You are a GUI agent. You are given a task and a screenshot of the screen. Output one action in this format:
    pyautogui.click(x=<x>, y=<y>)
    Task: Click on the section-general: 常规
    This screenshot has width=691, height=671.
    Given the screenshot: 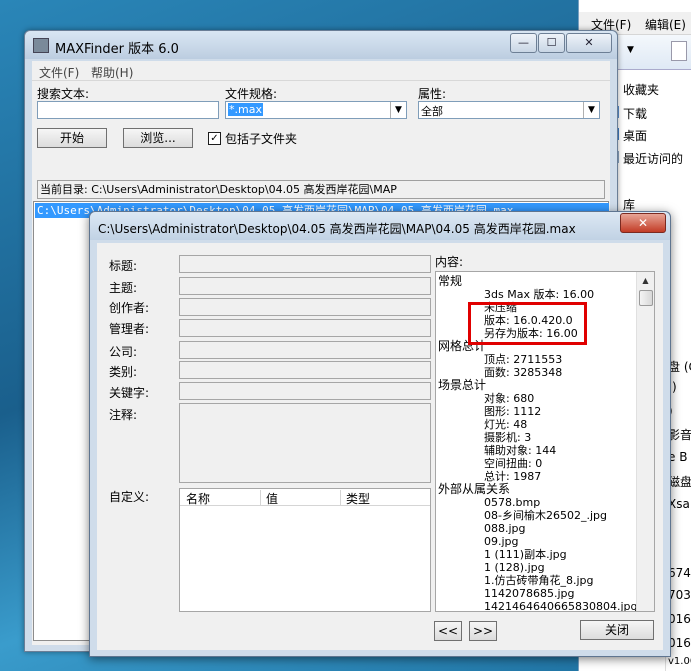 What is the action you would take?
    pyautogui.click(x=450, y=281)
    